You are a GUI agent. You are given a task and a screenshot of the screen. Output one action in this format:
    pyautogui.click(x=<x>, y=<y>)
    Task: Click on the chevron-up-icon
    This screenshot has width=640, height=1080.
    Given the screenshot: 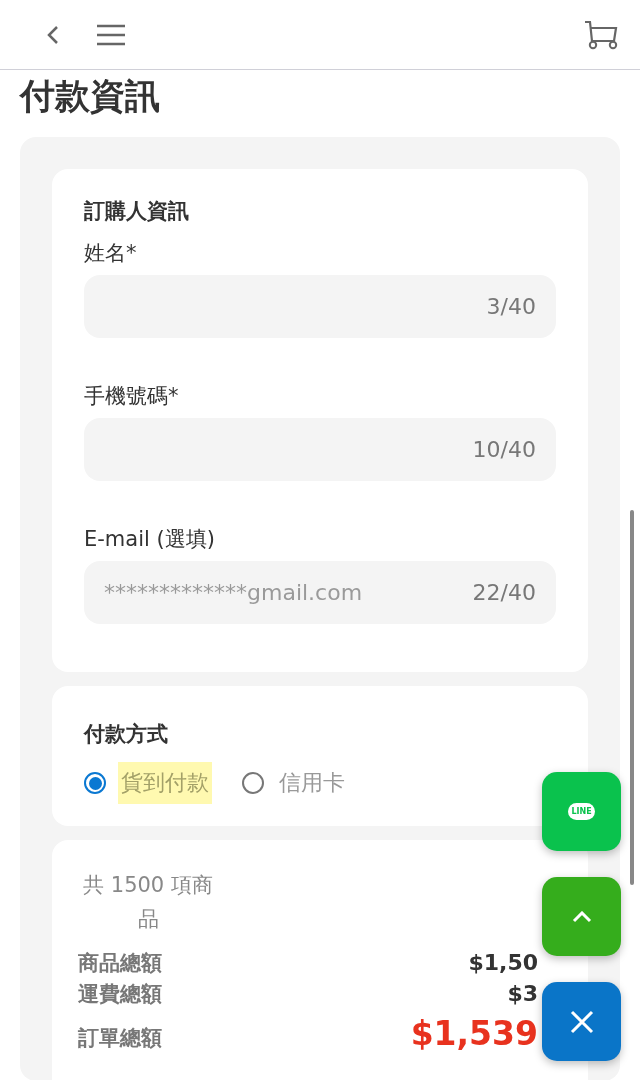 What is the action you would take?
    pyautogui.click(x=581, y=916)
    